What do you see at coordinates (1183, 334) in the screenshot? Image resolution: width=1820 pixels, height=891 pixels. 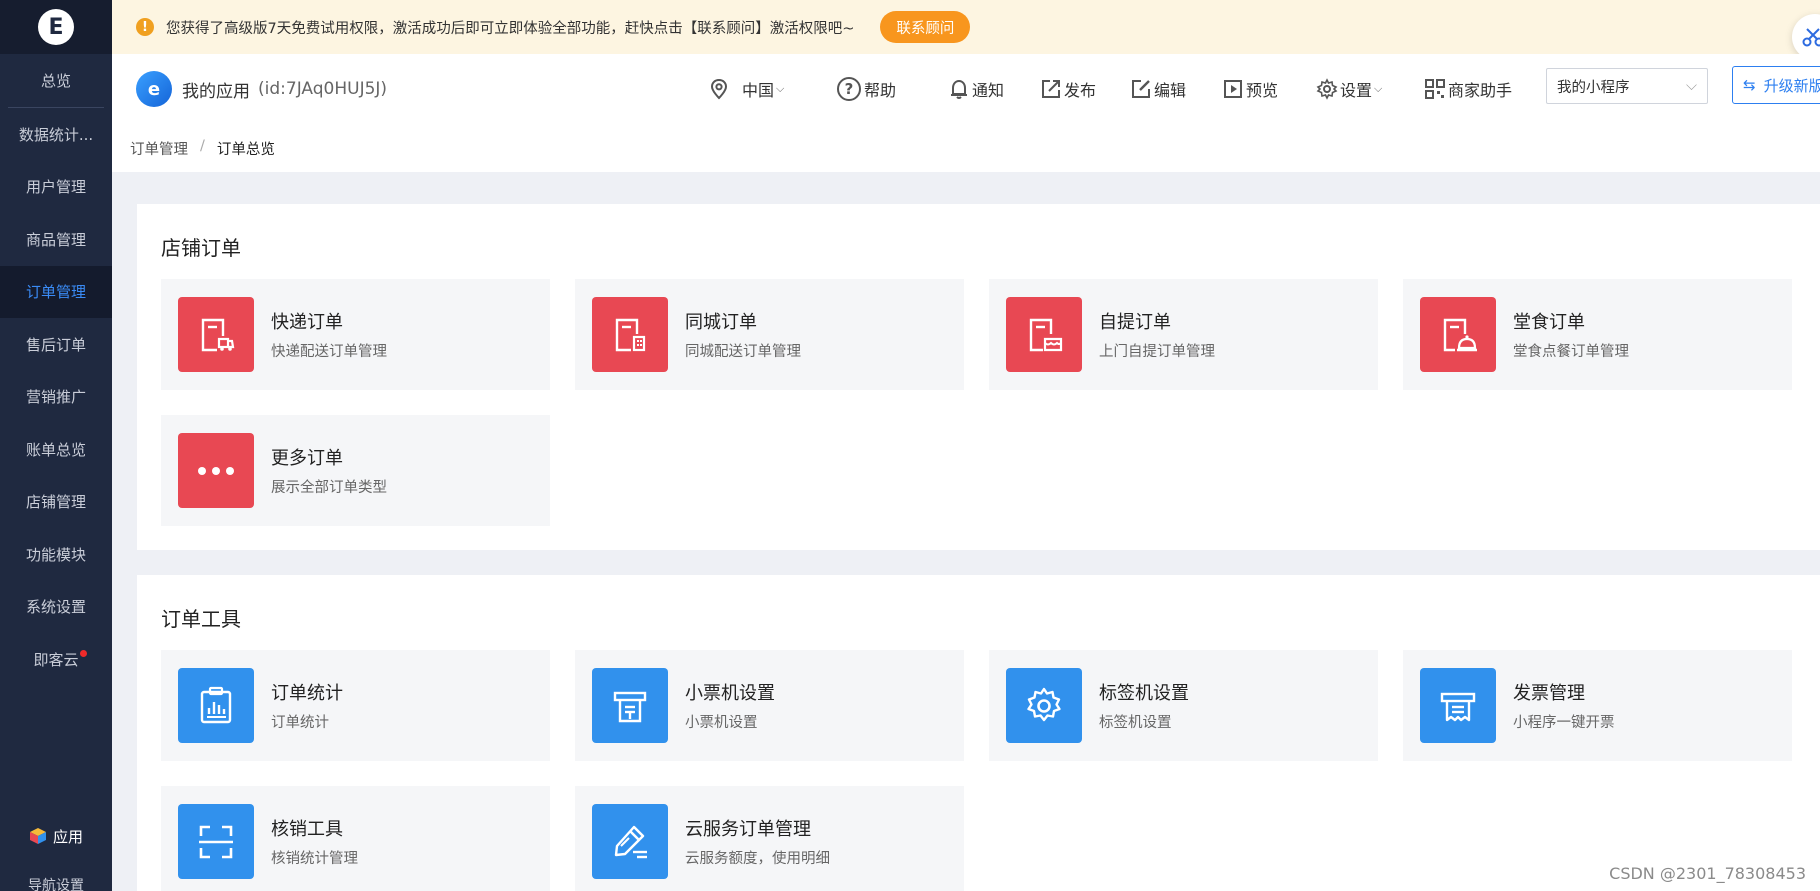 I see `card-pickup-order: 自提订单 上门自提订单管理` at bounding box center [1183, 334].